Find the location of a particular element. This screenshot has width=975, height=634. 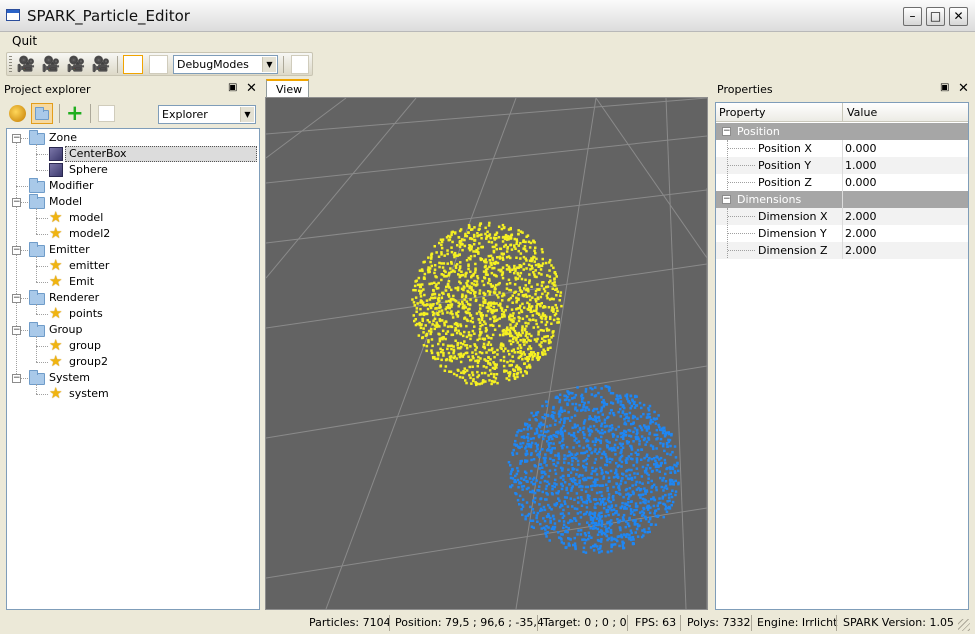

explorer-mode-select: Explorer ▼ is located at coordinates (207, 114).